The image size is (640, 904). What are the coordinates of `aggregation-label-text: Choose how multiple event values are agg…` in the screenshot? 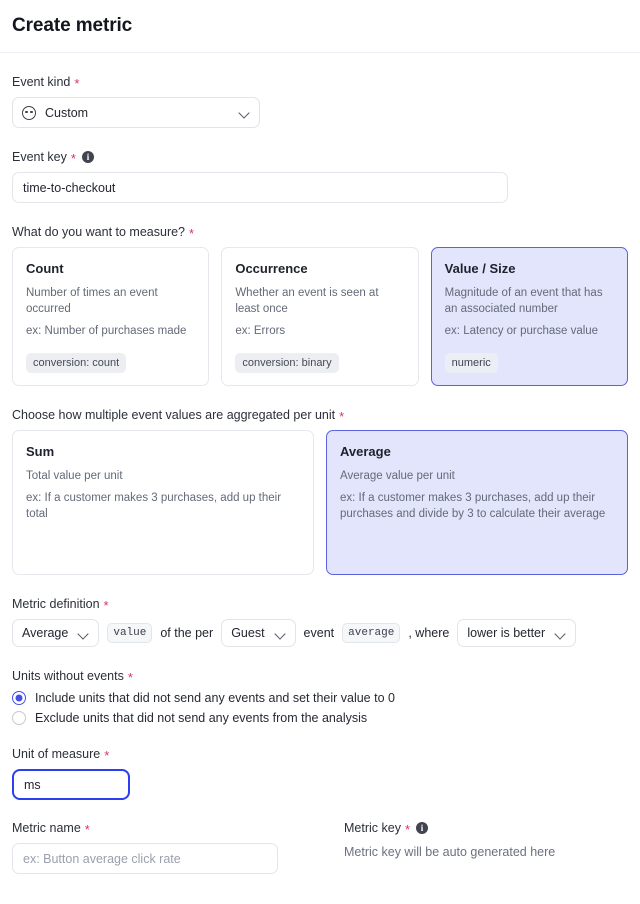 It's located at (174, 415).